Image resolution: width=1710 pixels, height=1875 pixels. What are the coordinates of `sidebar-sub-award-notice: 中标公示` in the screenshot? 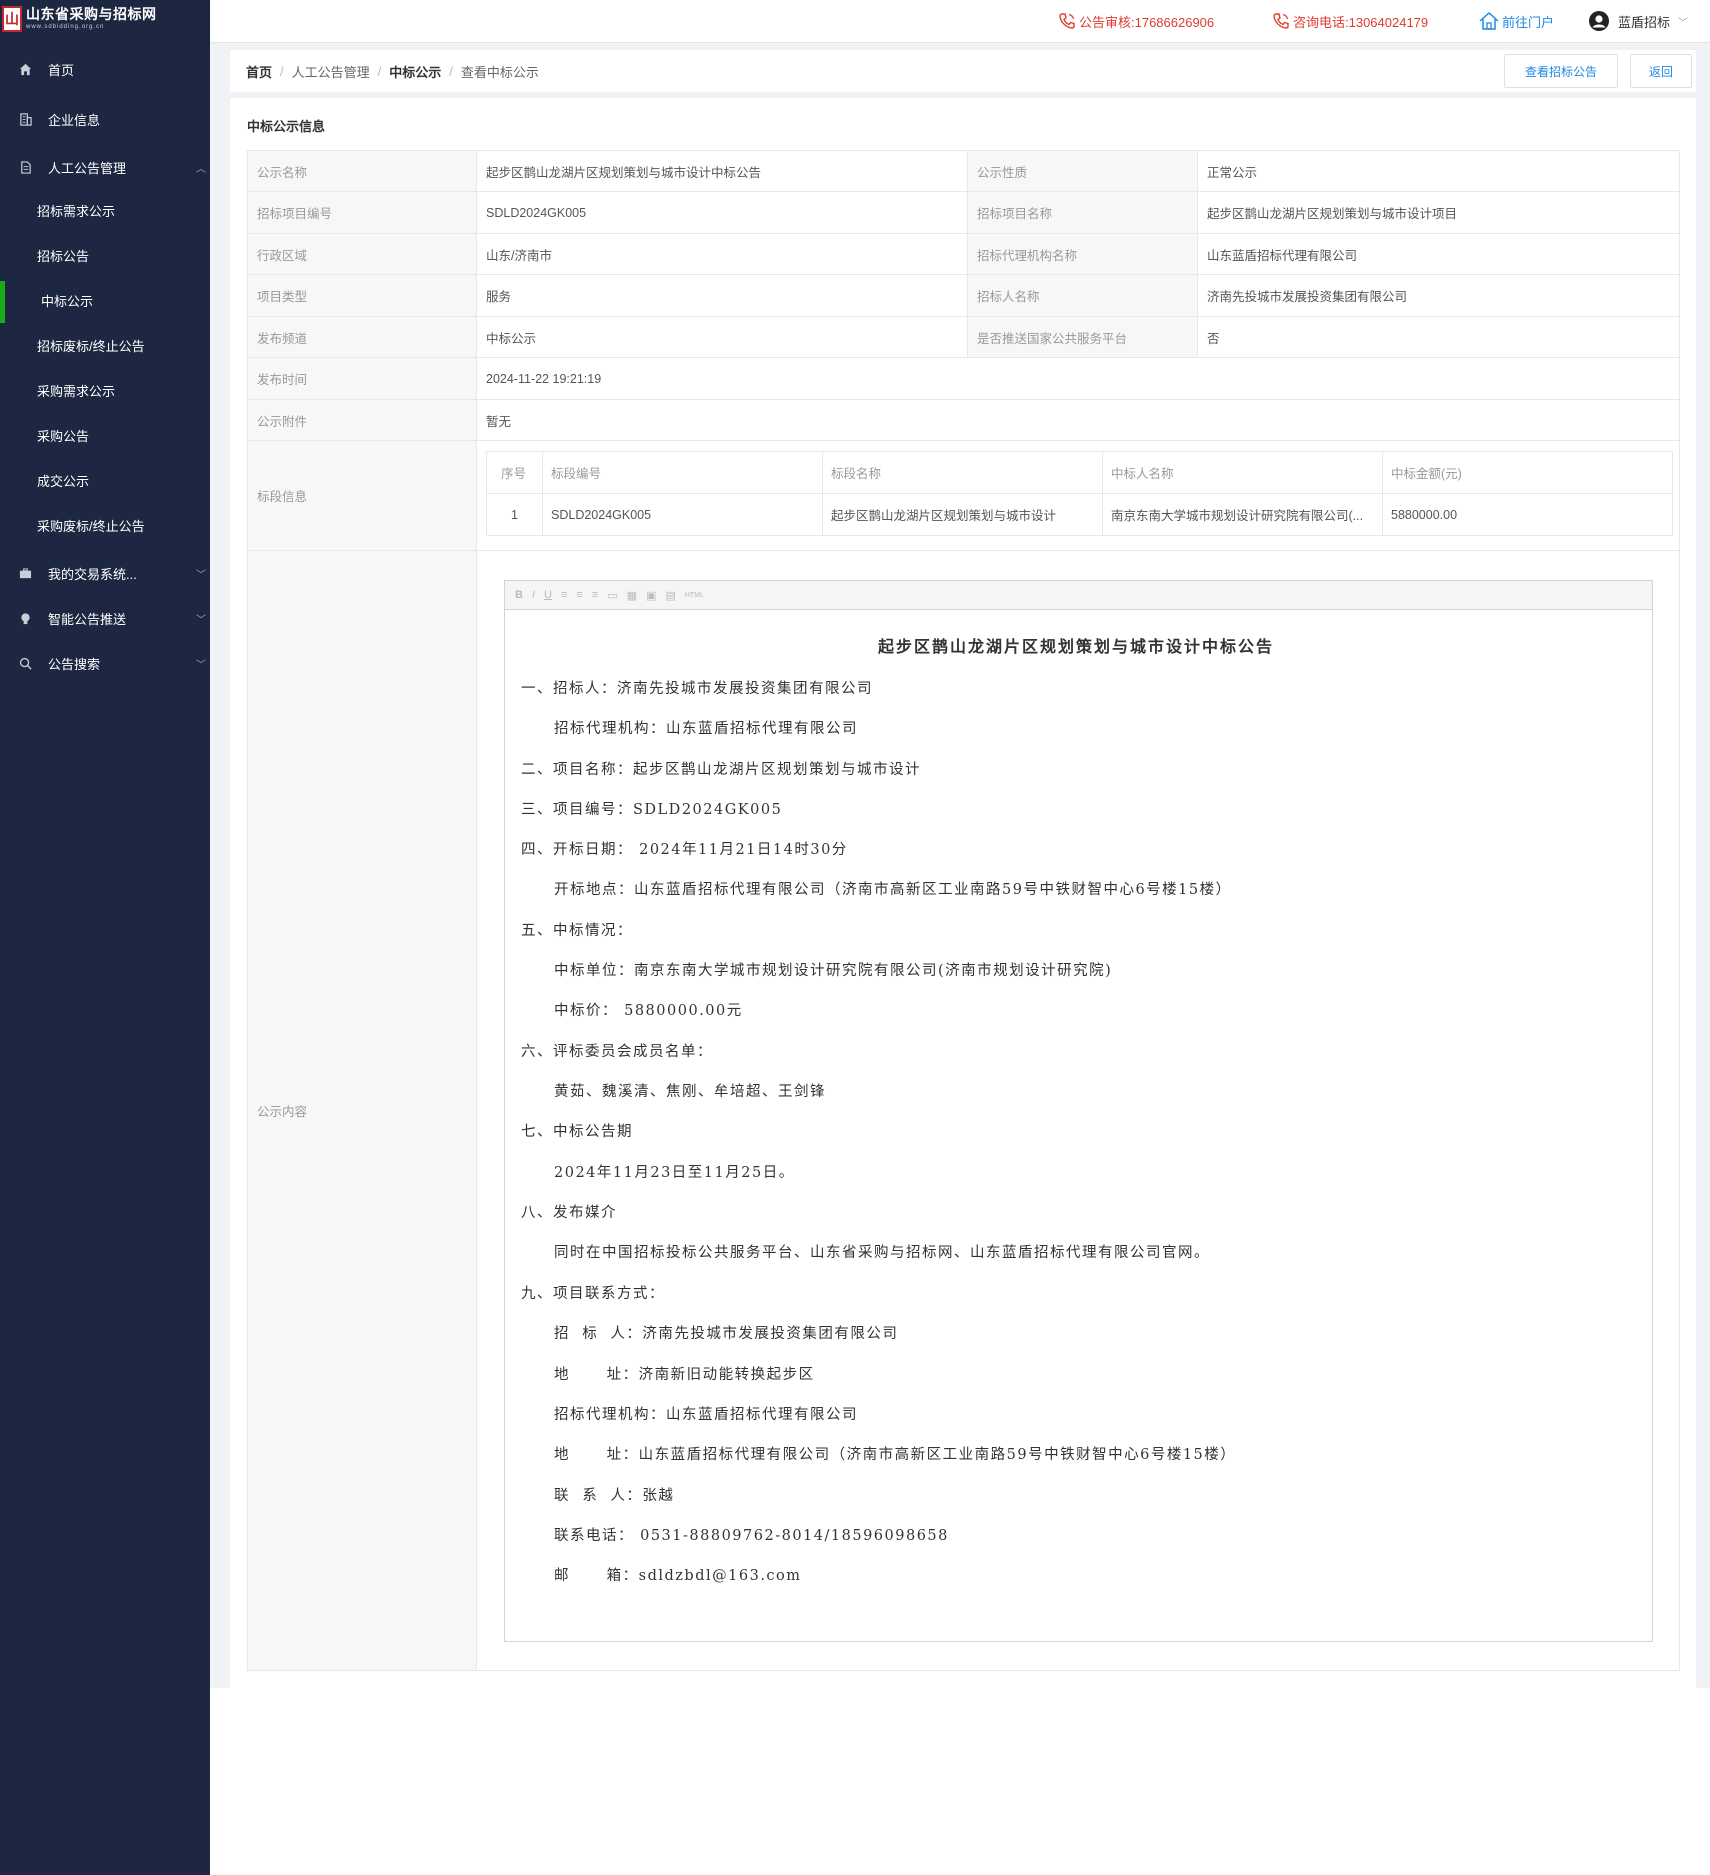 It's located at (105, 302).